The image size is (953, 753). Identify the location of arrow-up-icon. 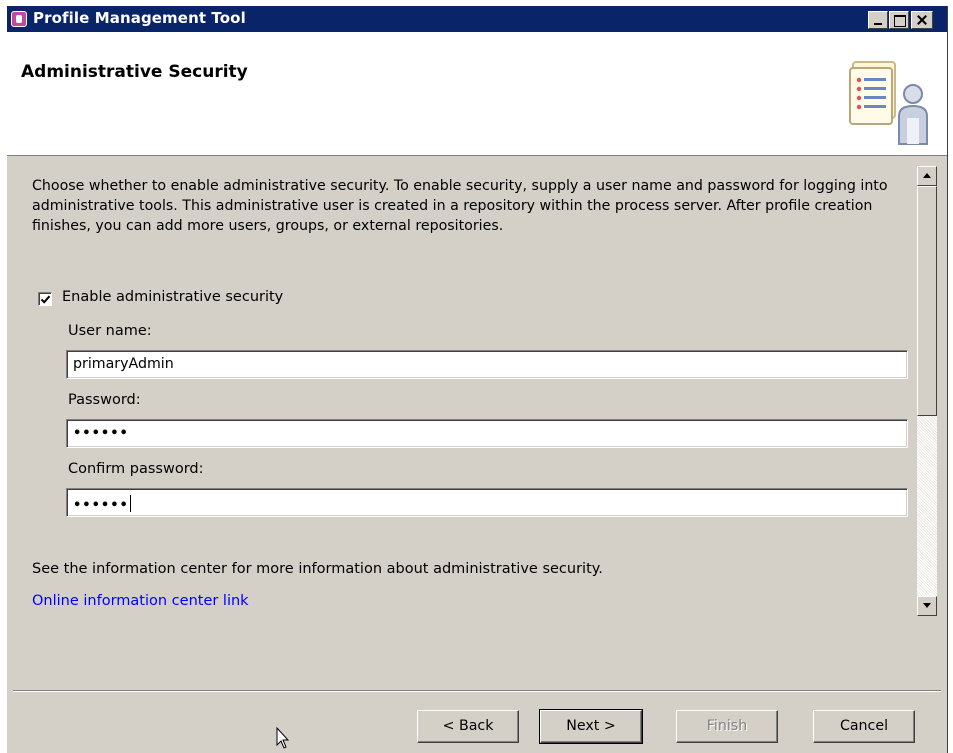
(927, 175).